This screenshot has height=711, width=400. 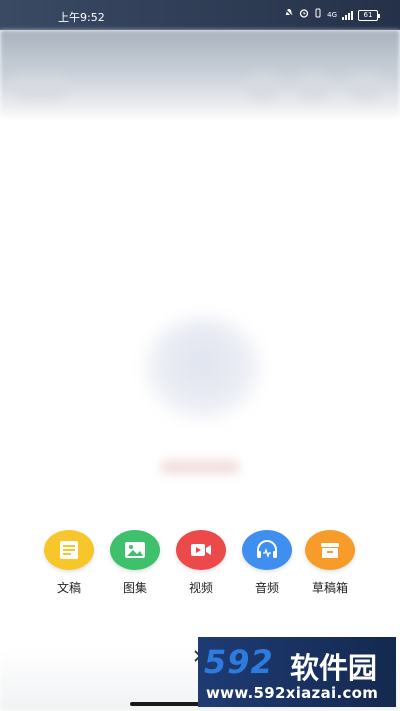 I want to click on headphones-icon, so click(x=267, y=550).